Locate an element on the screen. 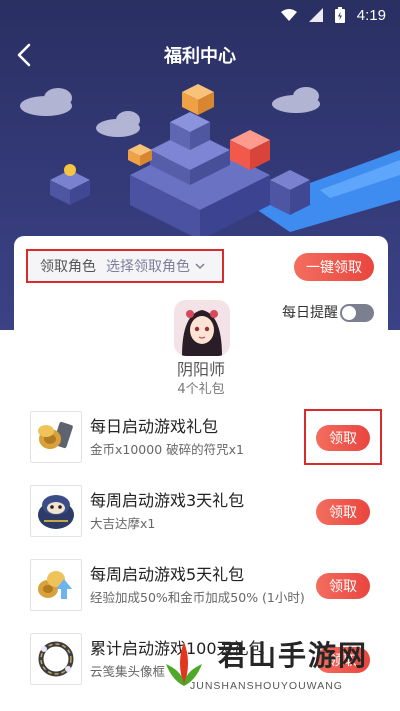 The width and height of the screenshot is (400, 711). watermark: 君山手游网 JUNSHANSHOUYOUWANG is located at coordinates (275, 670).